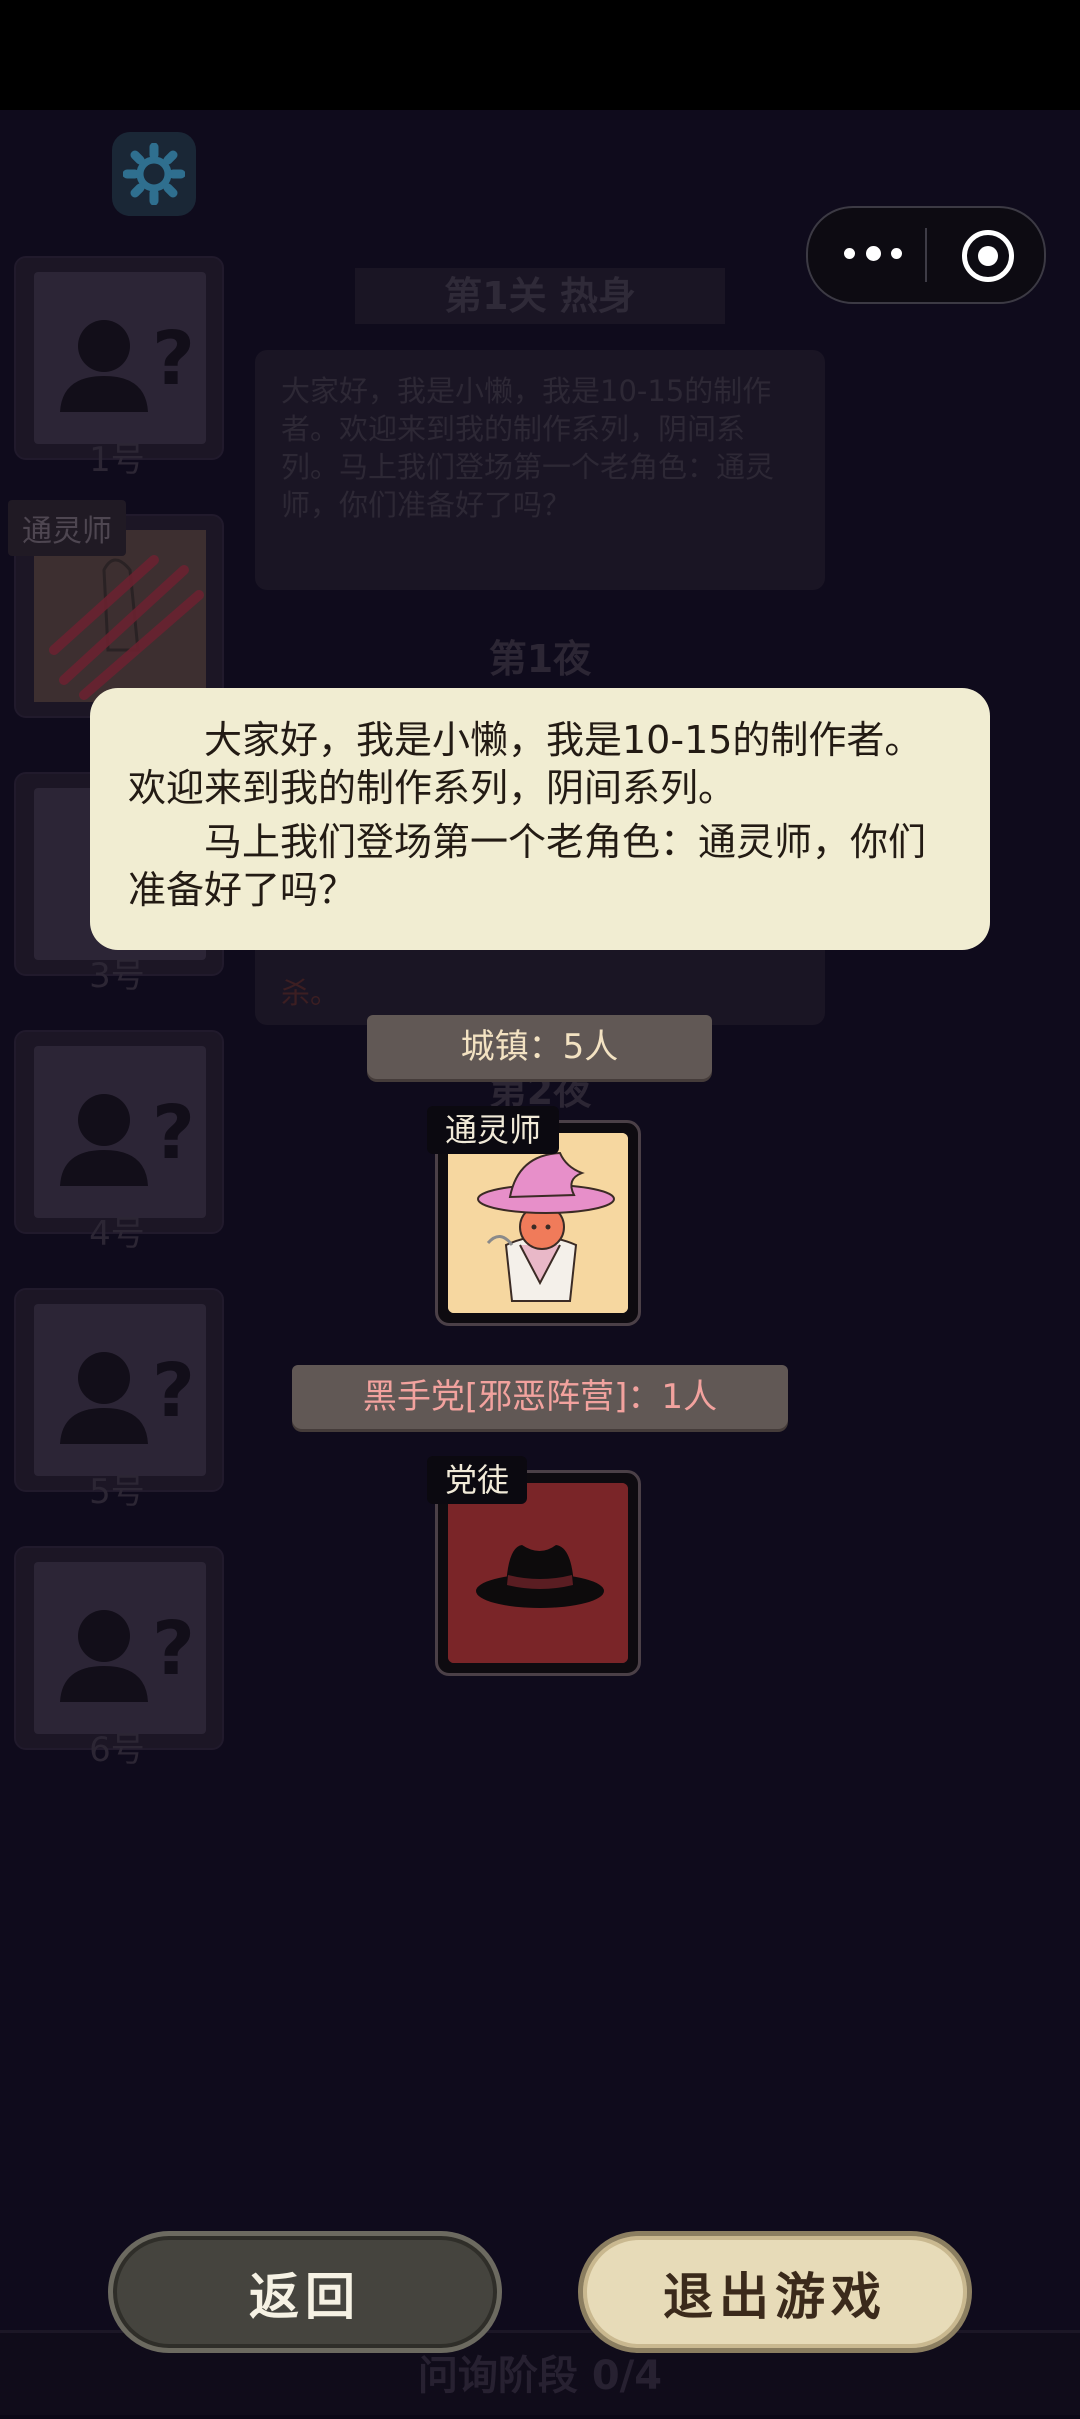 Image resolution: width=1080 pixels, height=2419 pixels. I want to click on seat-number: 4号, so click(117, 1234).